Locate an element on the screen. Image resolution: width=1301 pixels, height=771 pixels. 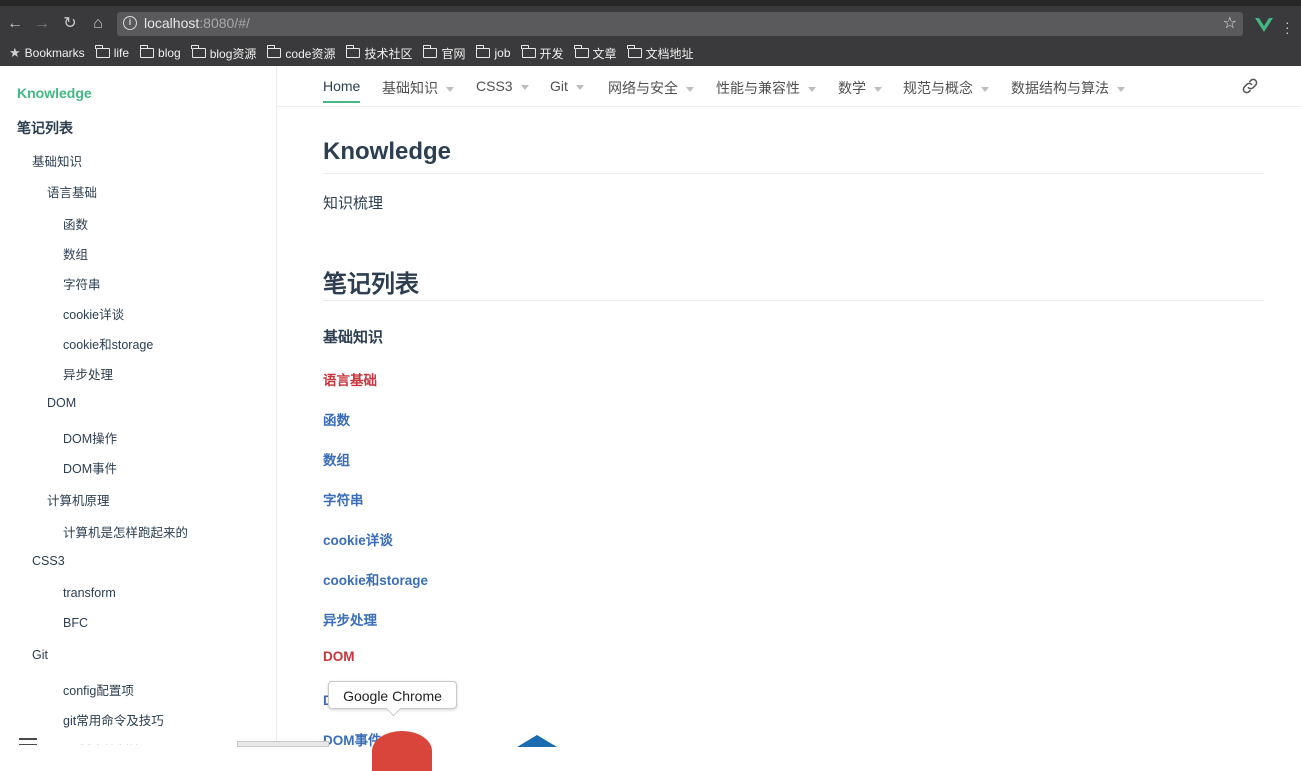
sidebar-item: Git is located at coordinates (40, 655).